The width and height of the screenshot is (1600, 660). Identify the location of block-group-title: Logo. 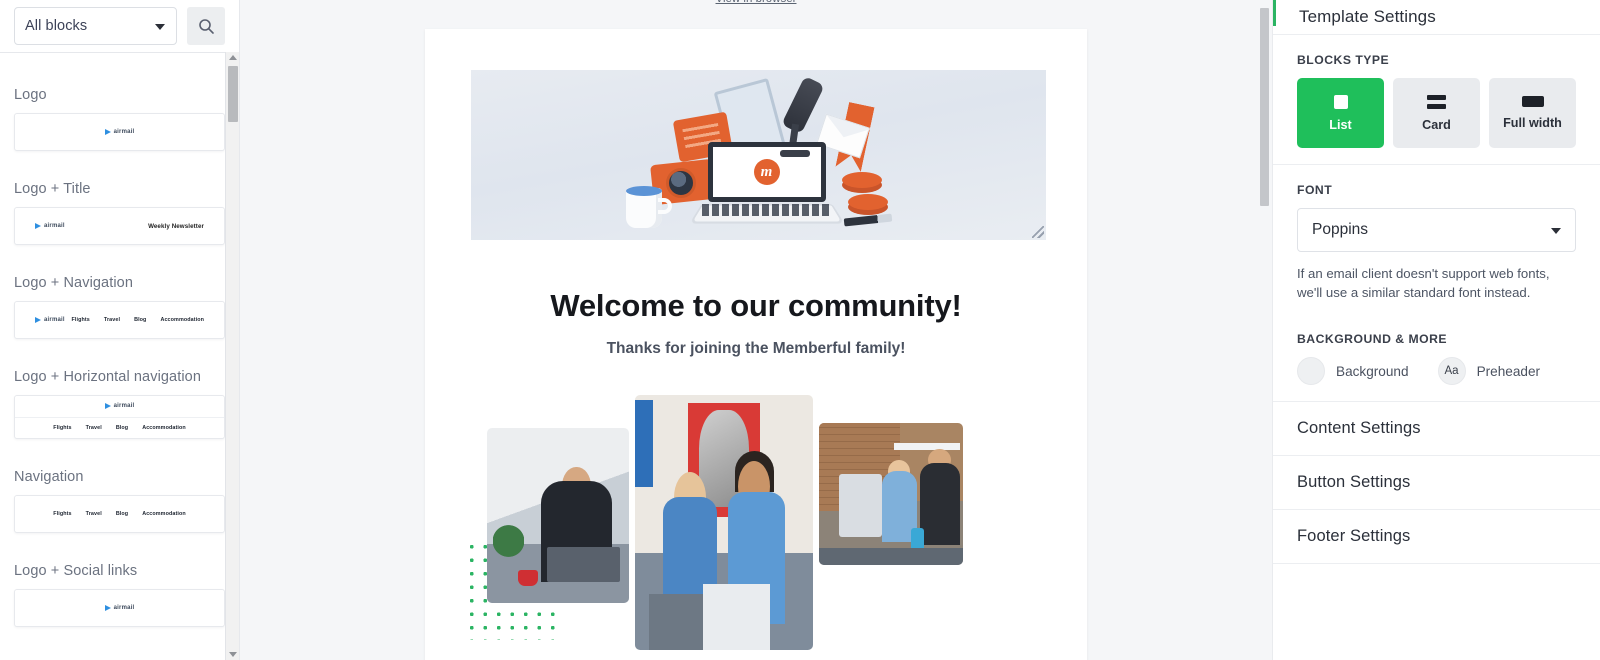
(30, 95).